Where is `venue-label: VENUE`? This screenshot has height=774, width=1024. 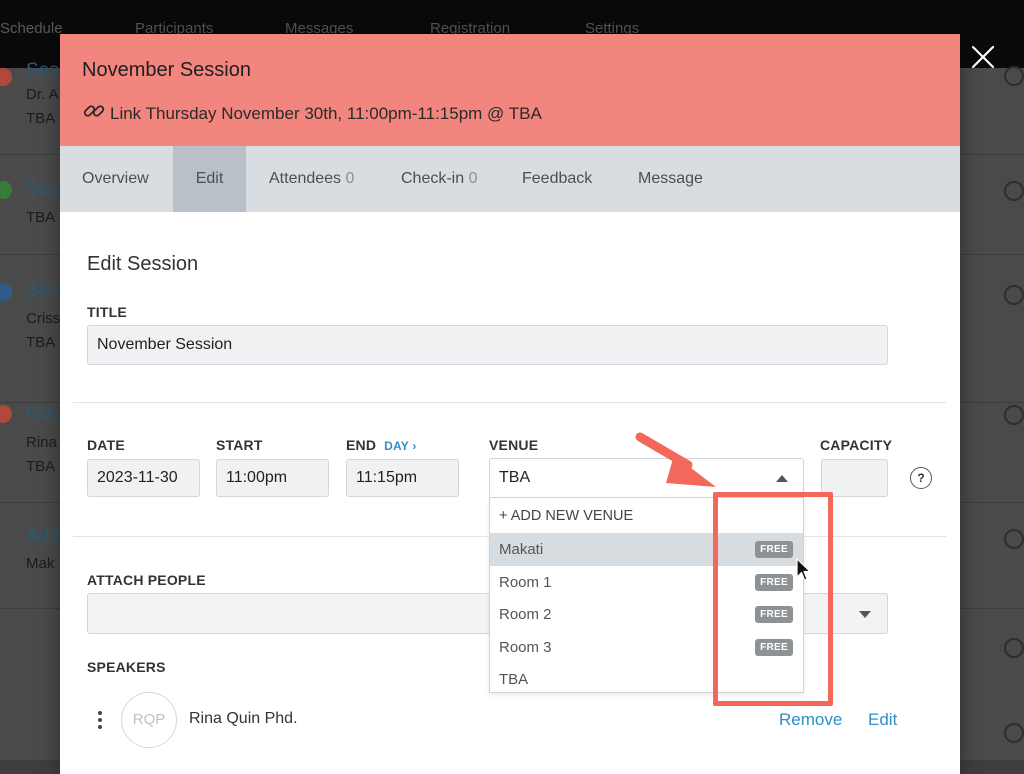 venue-label: VENUE is located at coordinates (514, 445).